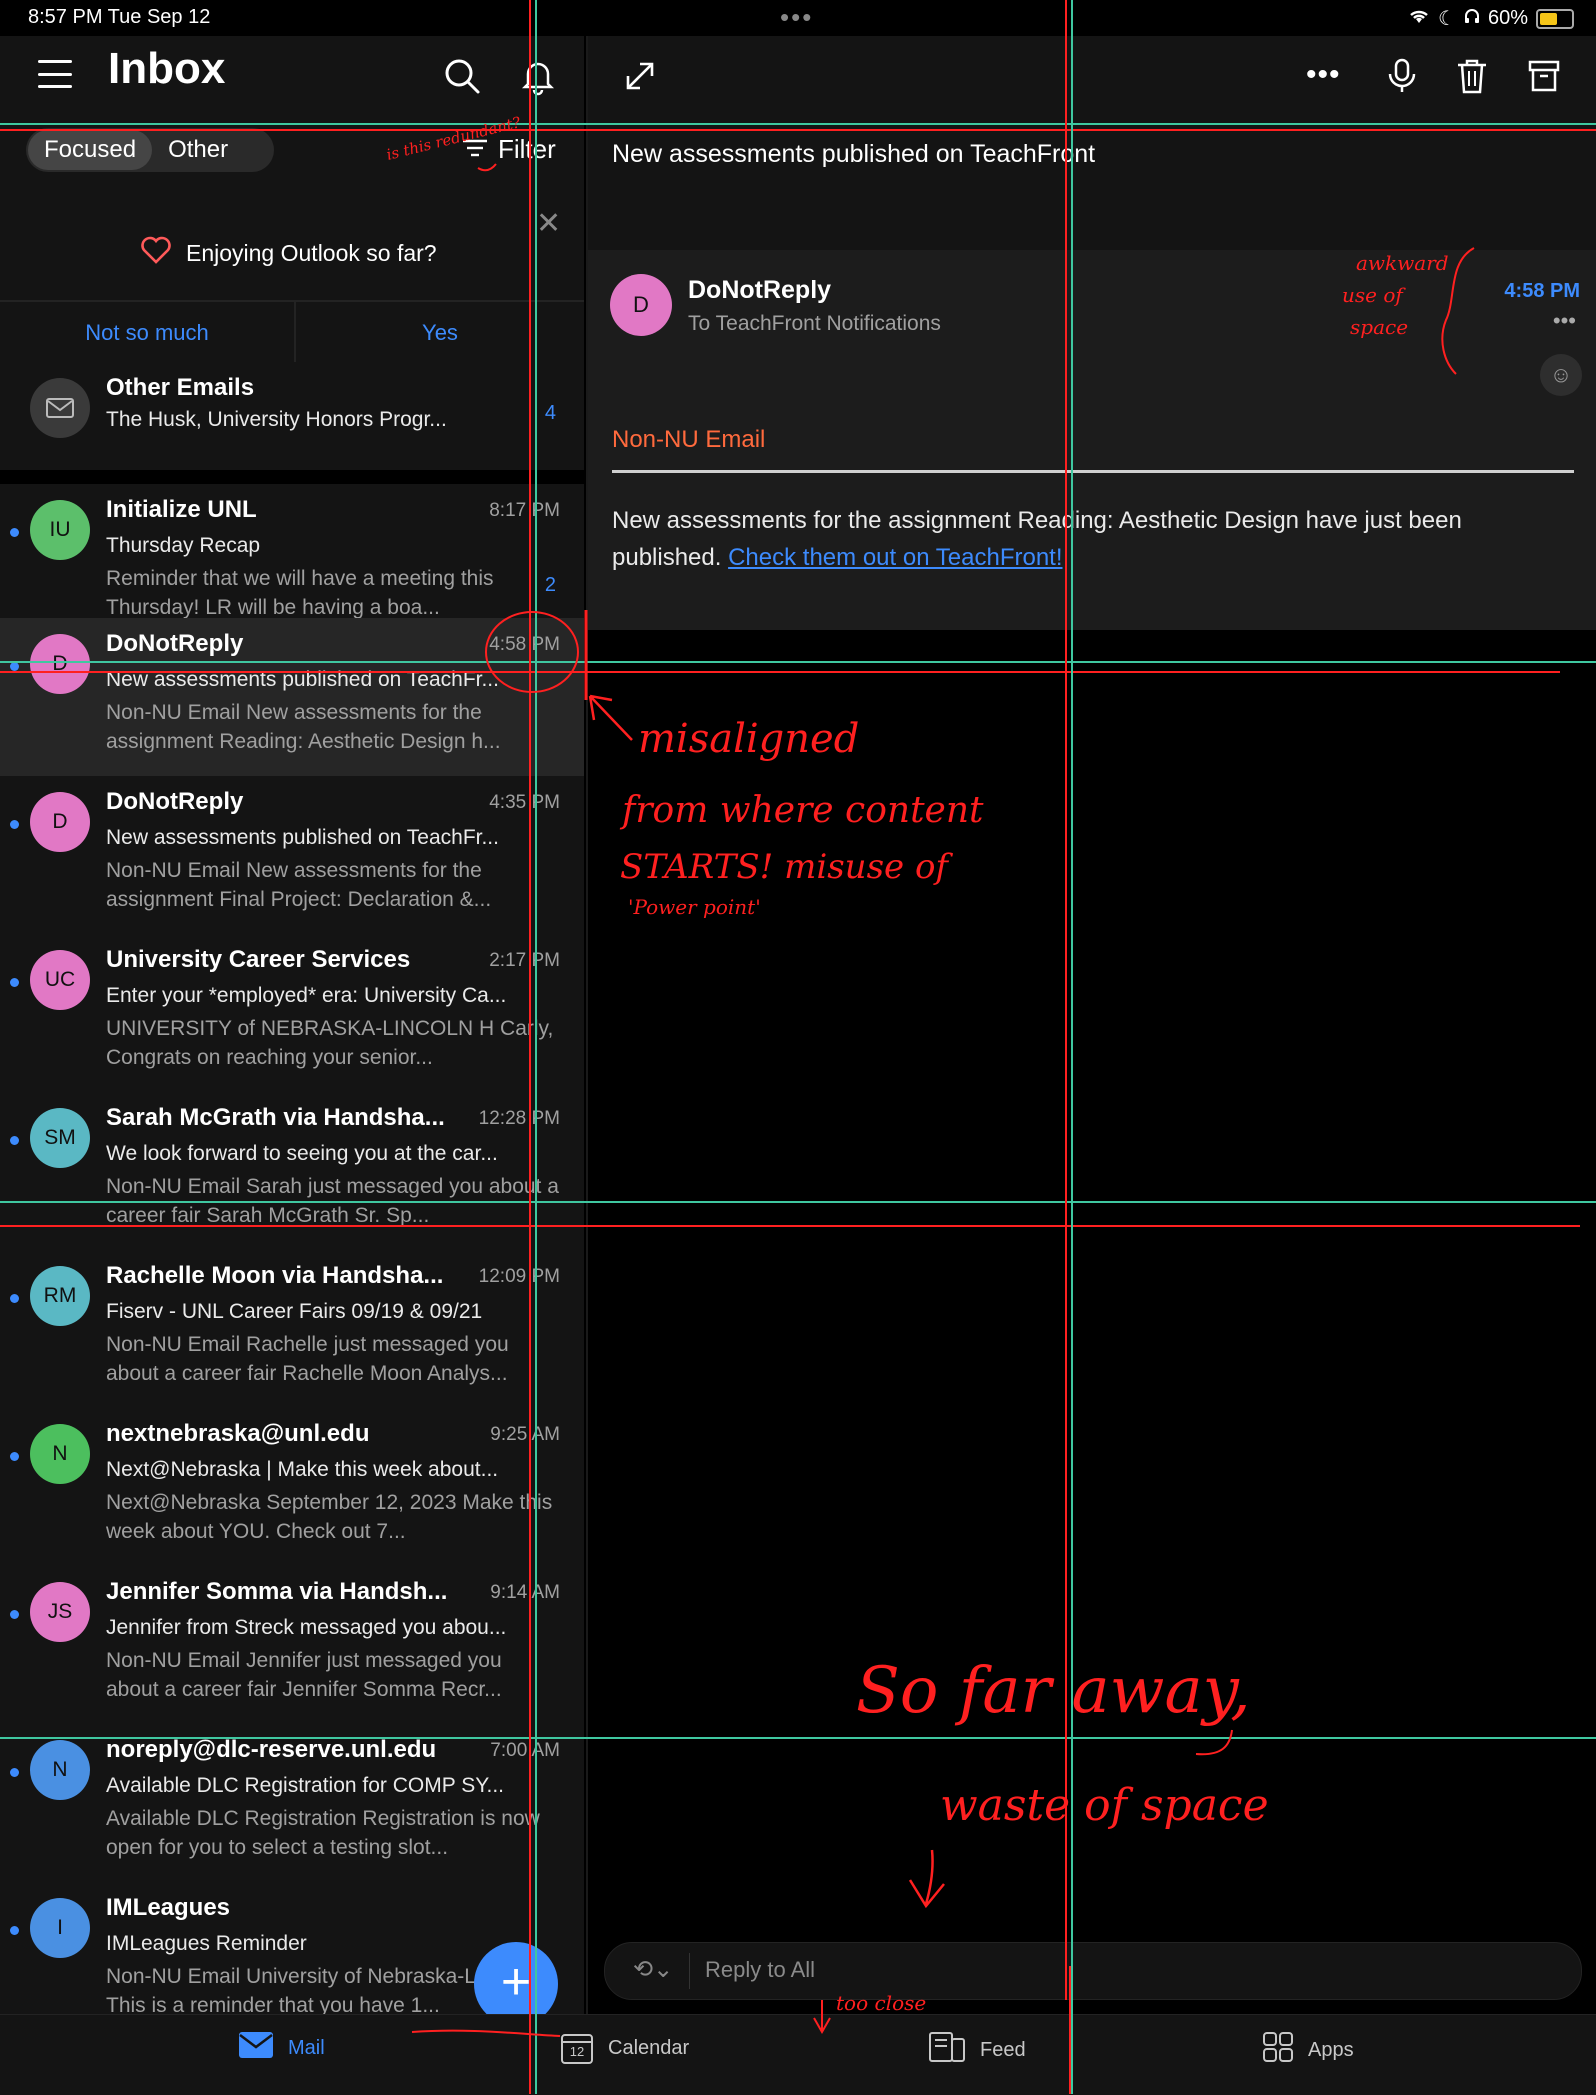 This screenshot has height=2095, width=1596. I want to click on tab-mail: Mail, so click(281, 2048).